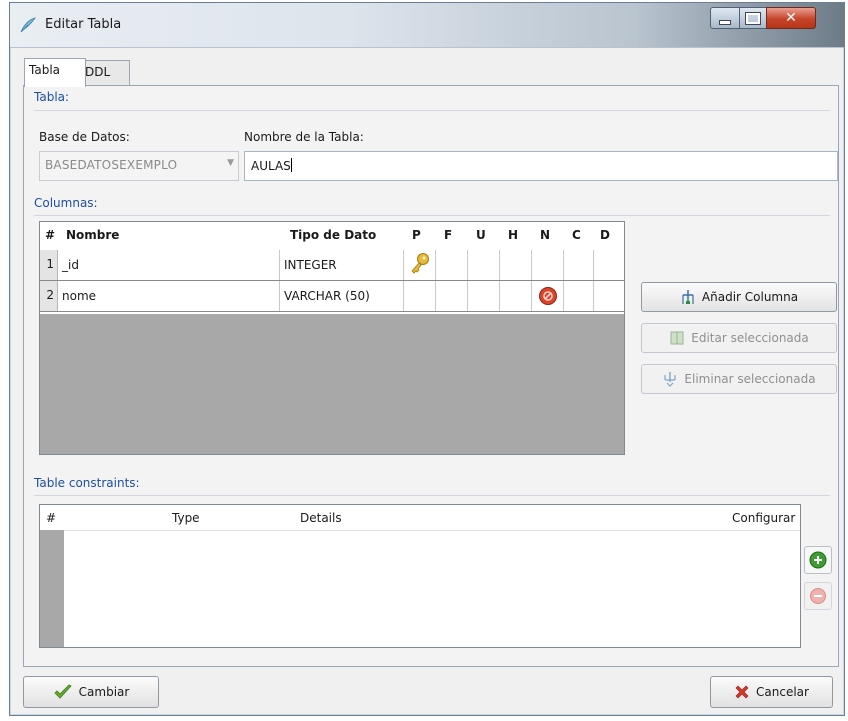 The width and height of the screenshot is (848, 721). Describe the element at coordinates (750, 297) in the screenshot. I see `add-column-label: Añadir Columna` at that location.